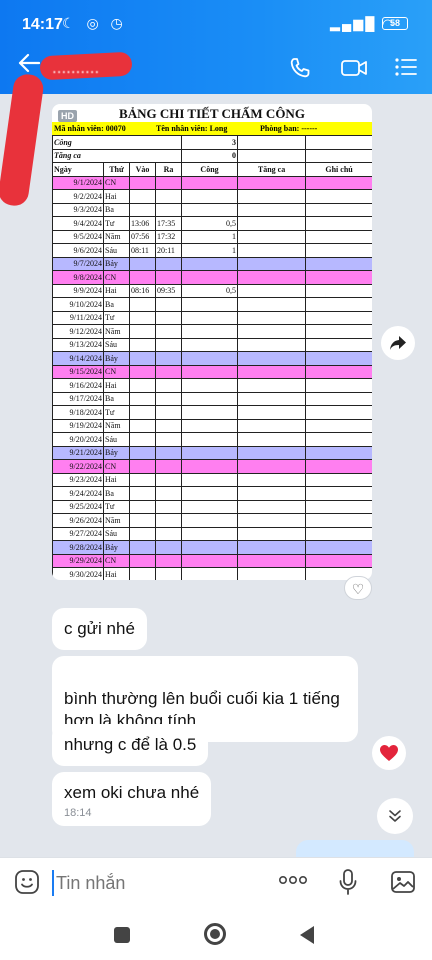  What do you see at coordinates (78, 560) in the screenshot?
I see `date-cell: 9/29/2024` at bounding box center [78, 560].